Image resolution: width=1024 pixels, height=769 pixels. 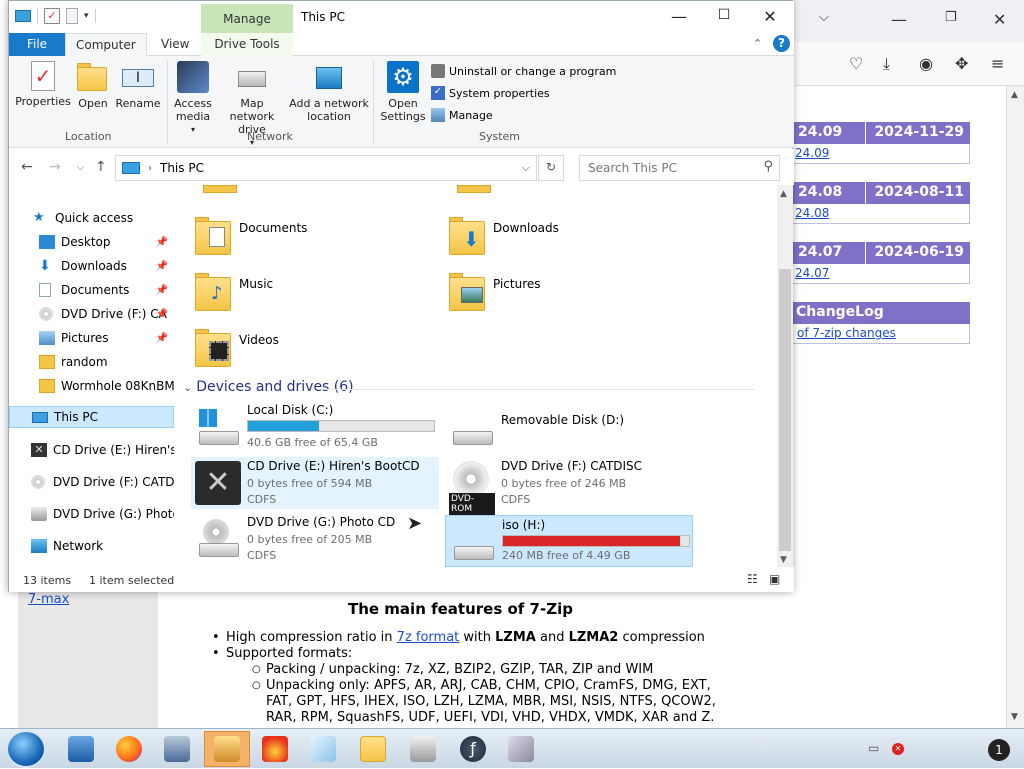 What do you see at coordinates (91, 242) in the screenshot?
I see `nav-desktop: Desktop 📌` at bounding box center [91, 242].